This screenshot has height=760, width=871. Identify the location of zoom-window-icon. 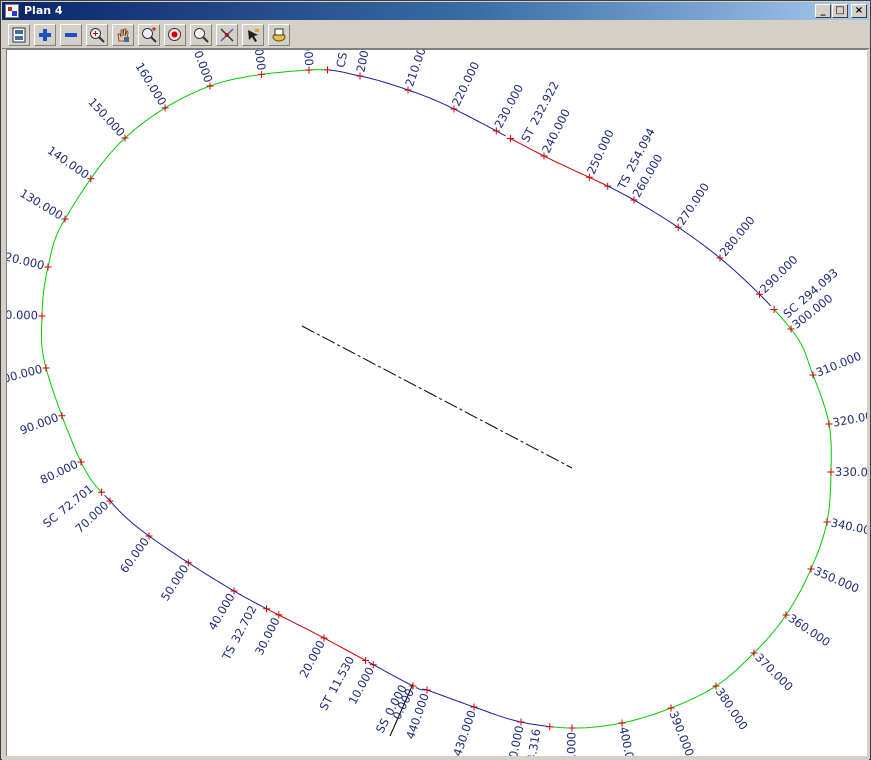
(149, 35).